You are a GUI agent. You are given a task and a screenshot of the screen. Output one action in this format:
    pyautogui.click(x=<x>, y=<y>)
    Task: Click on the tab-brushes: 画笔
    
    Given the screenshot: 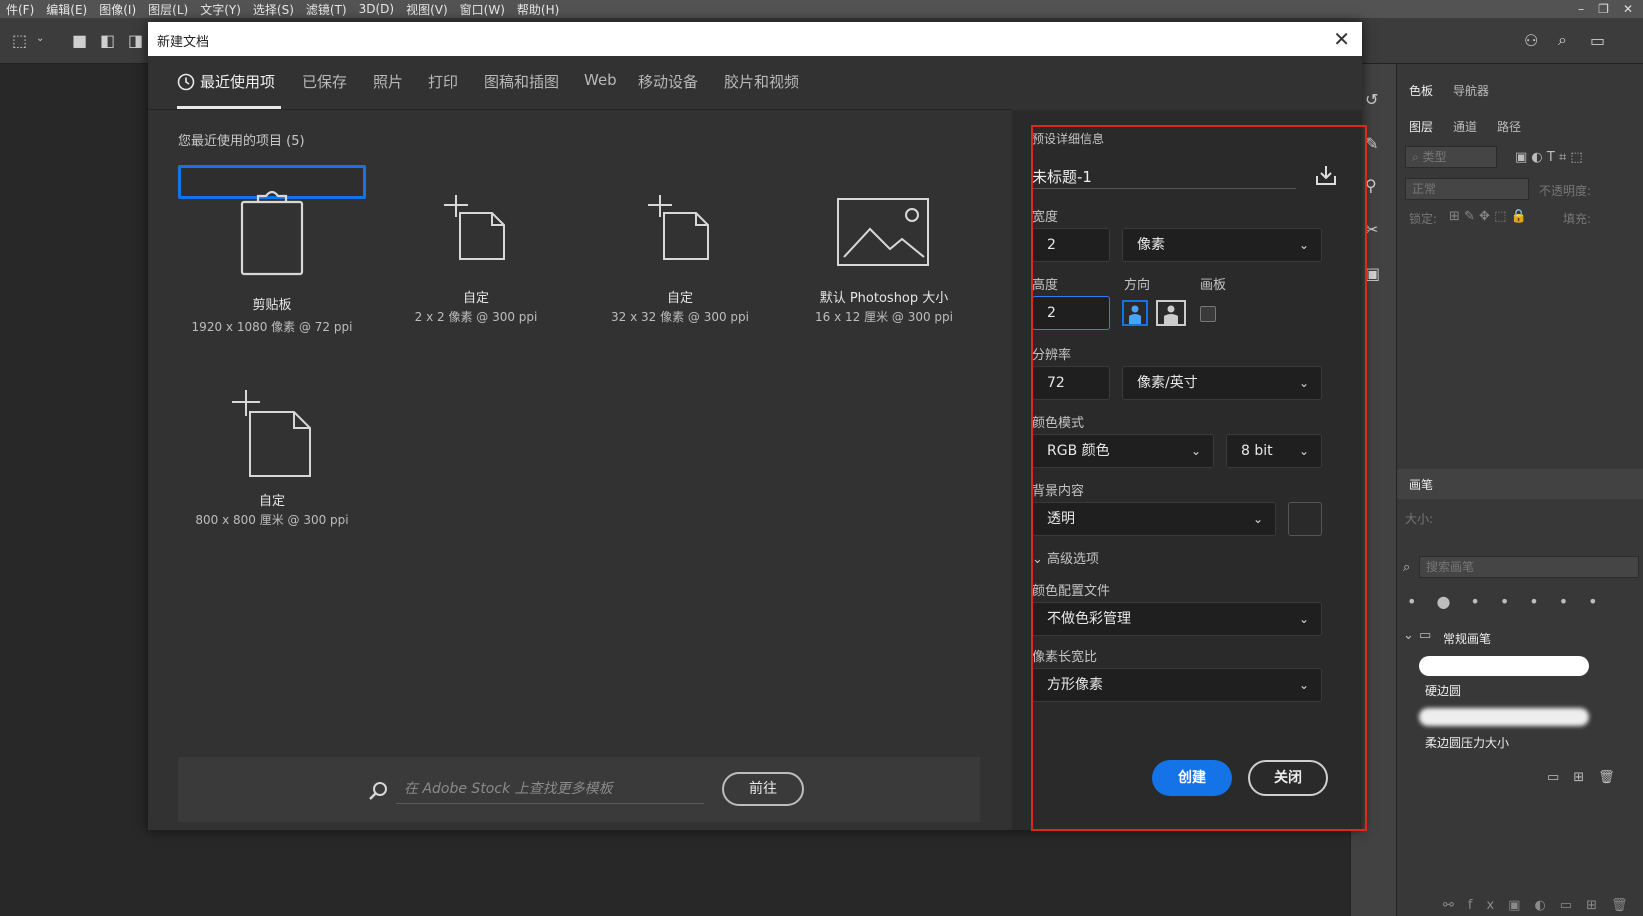 What is the action you would take?
    pyautogui.click(x=1421, y=484)
    